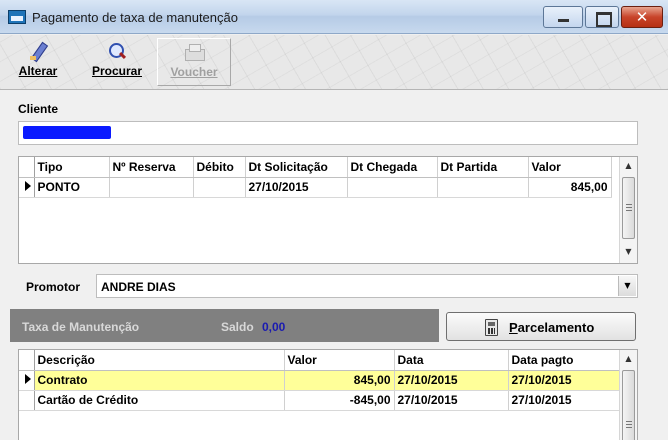 This screenshot has height=440, width=668. I want to click on col-header-descricao: Descrição, so click(159, 360).